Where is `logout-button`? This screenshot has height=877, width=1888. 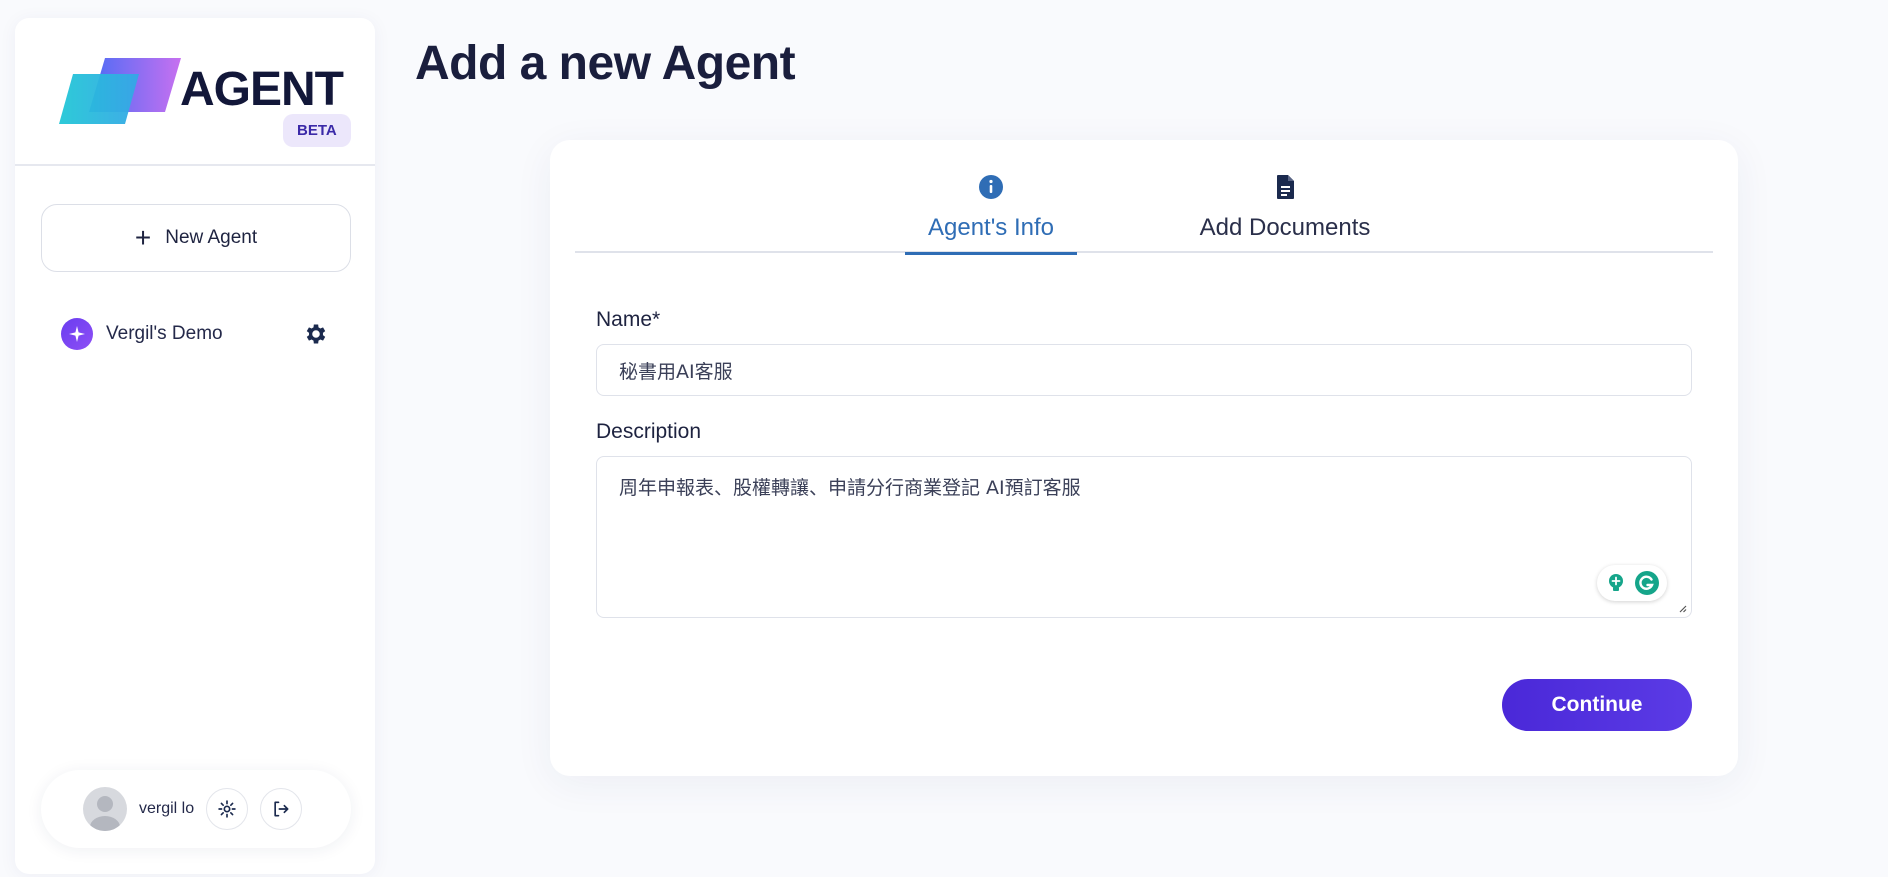 logout-button is located at coordinates (281, 809).